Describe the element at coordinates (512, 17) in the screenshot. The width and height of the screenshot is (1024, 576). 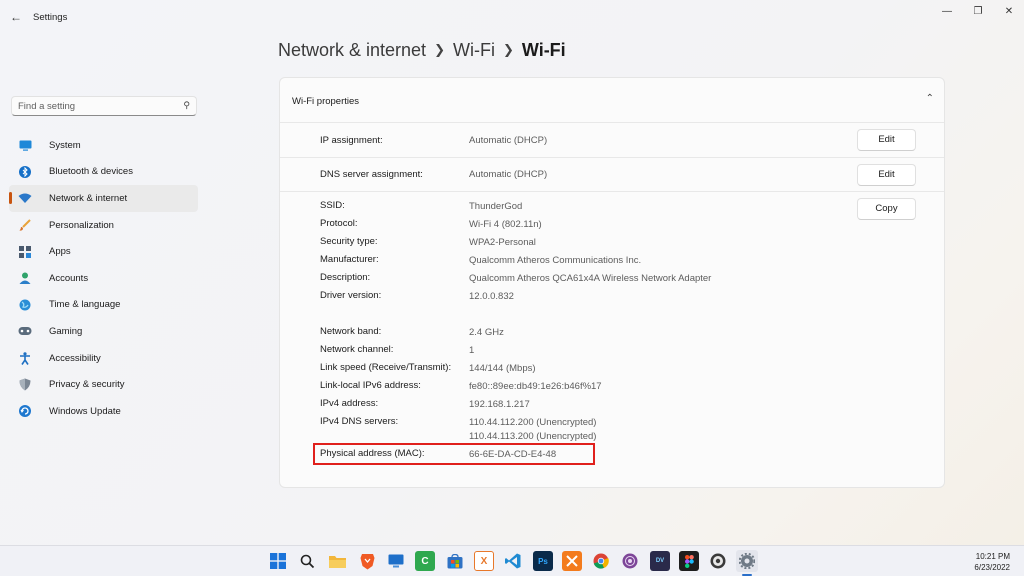
I see `title-bar: ← Settings — ❐ ✕` at that location.